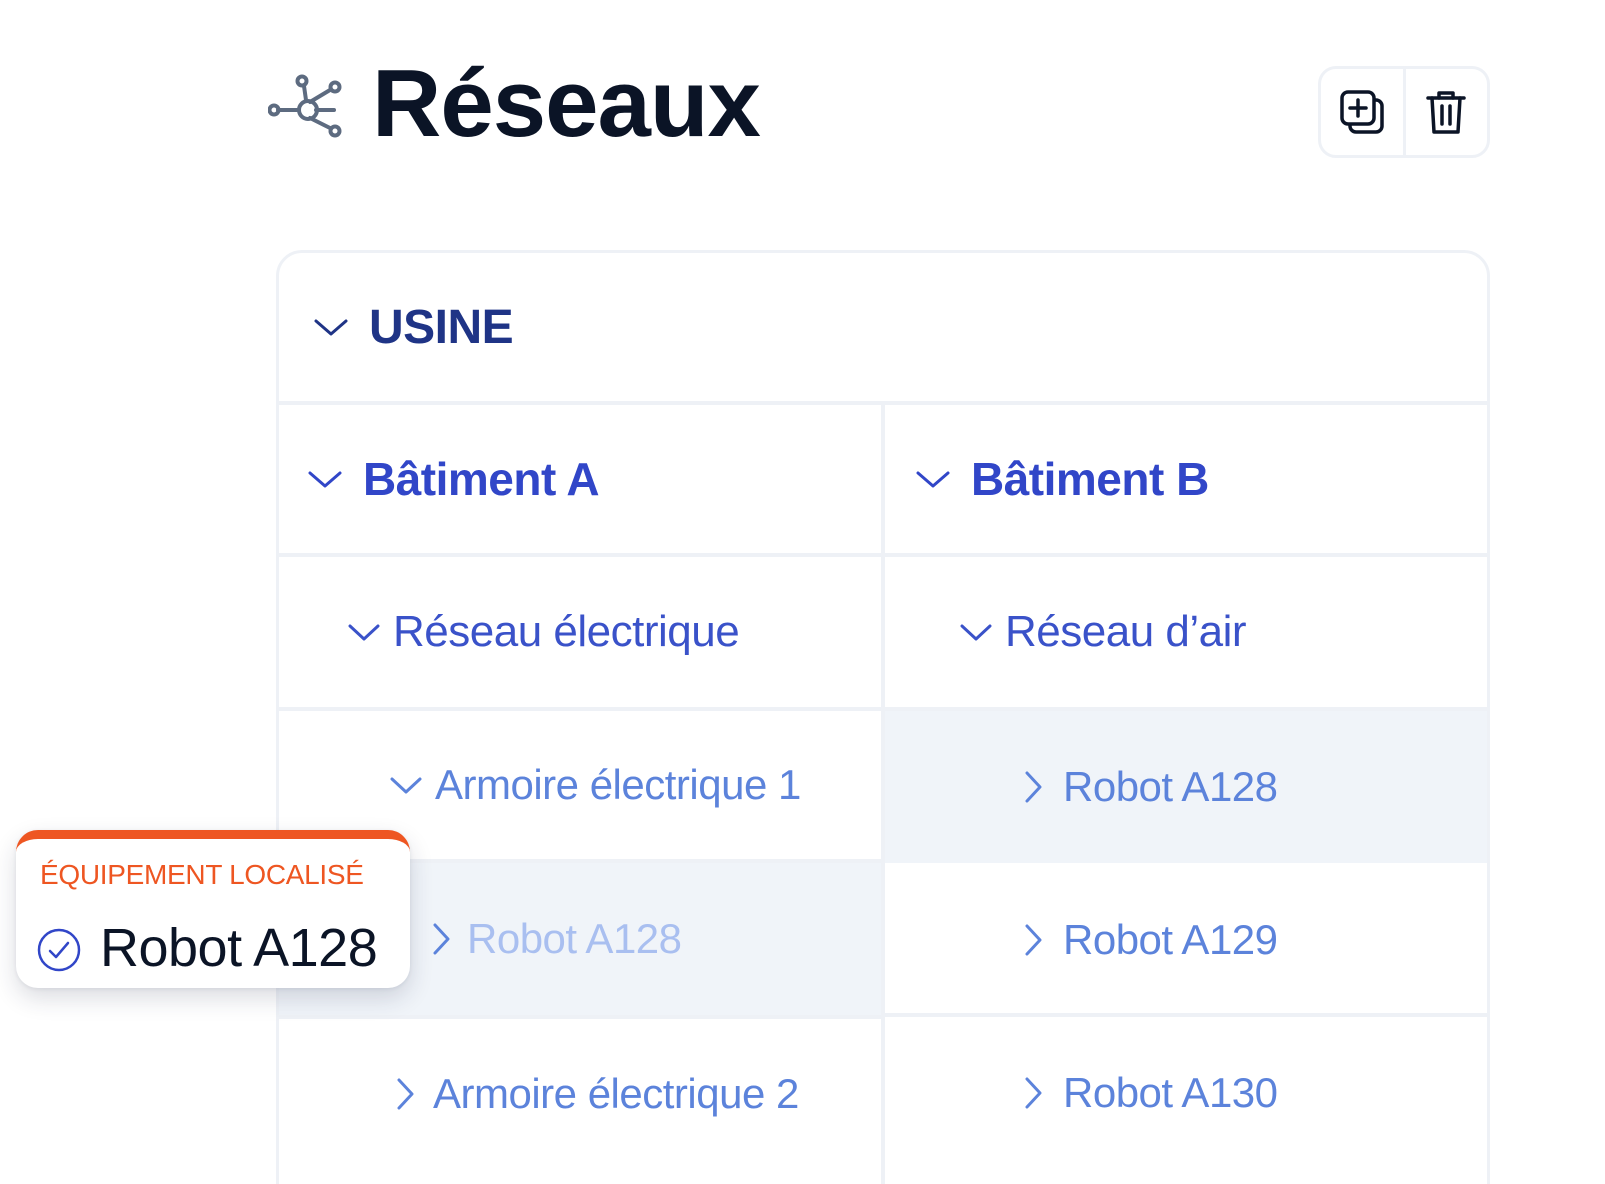 Image resolution: width=1605 pixels, height=1184 pixels. I want to click on tree-node-robot-a129: Robot A129, so click(1186, 940).